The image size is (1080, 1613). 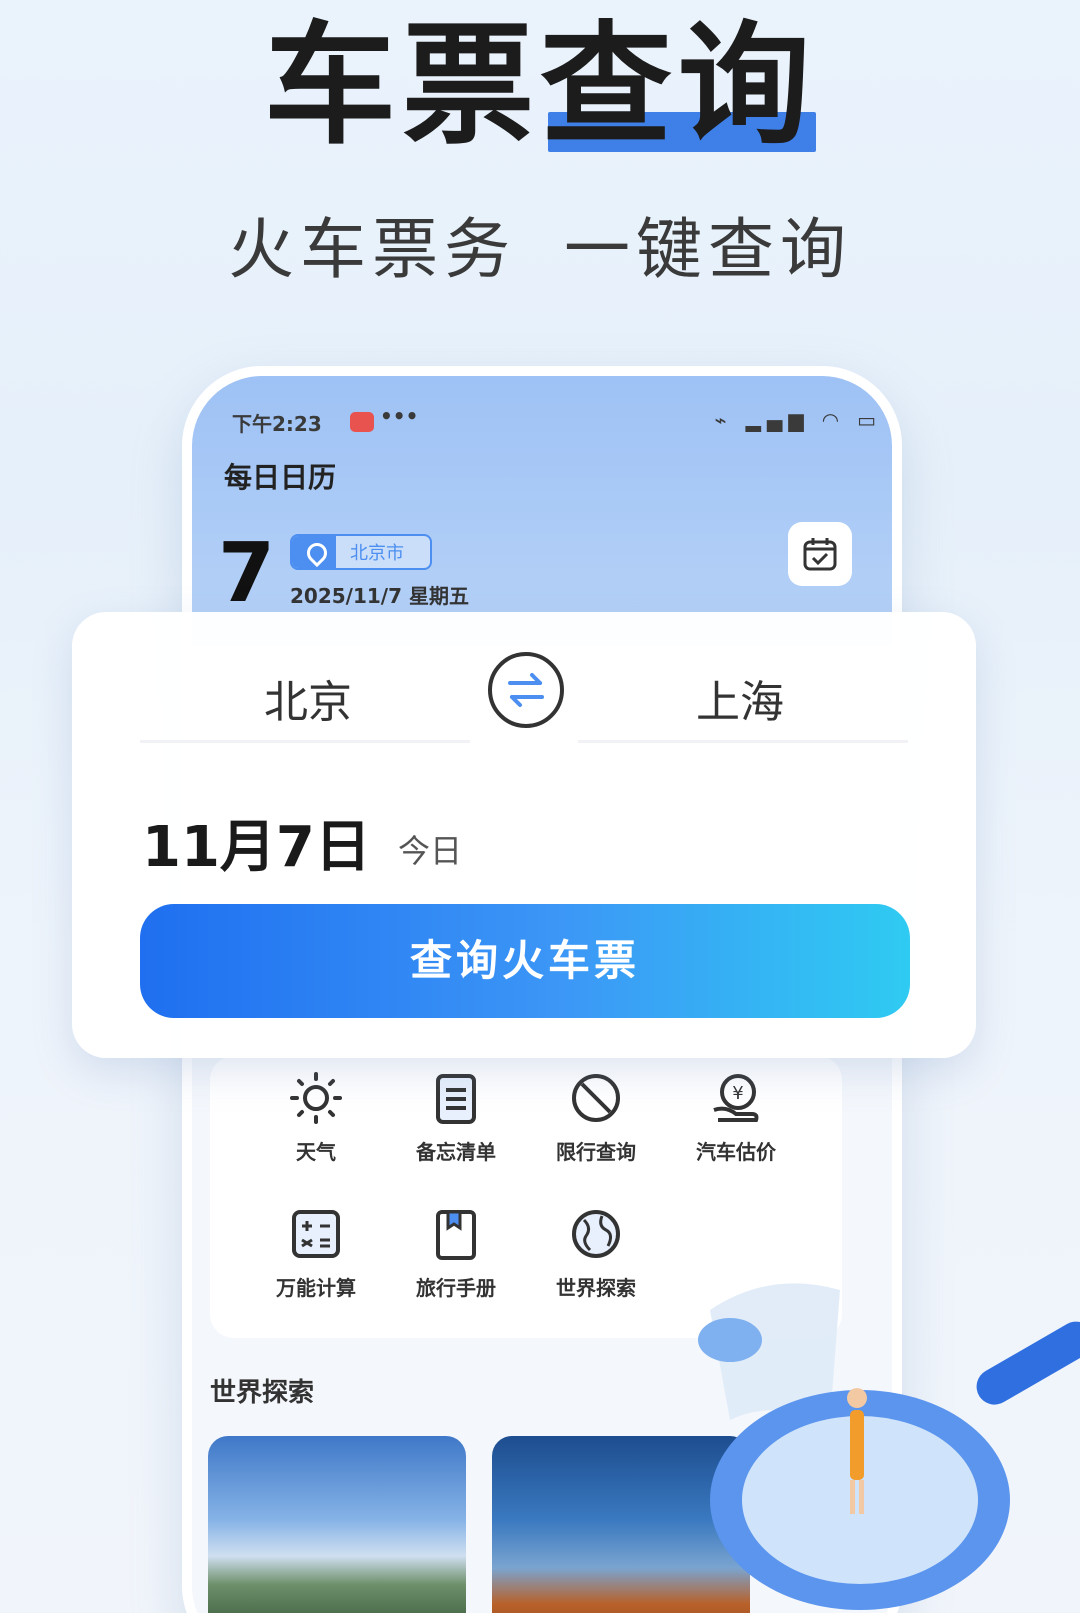 I want to click on tool-calculator: 万能计算, so click(x=316, y=1253).